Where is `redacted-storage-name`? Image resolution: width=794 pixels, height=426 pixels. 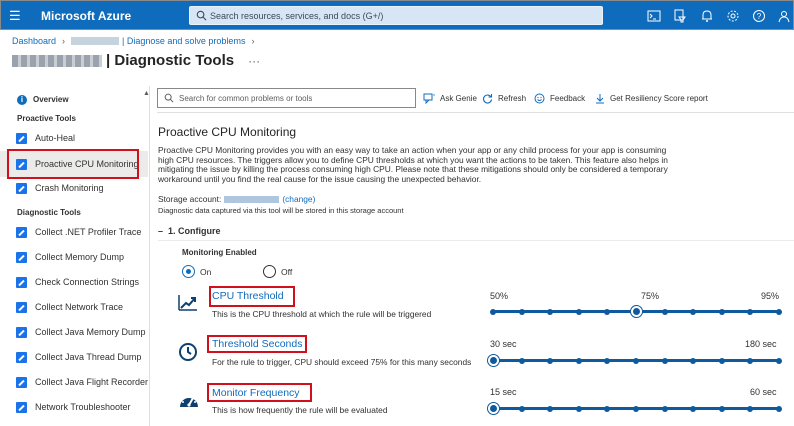
redacted-storage-name is located at coordinates (252, 199).